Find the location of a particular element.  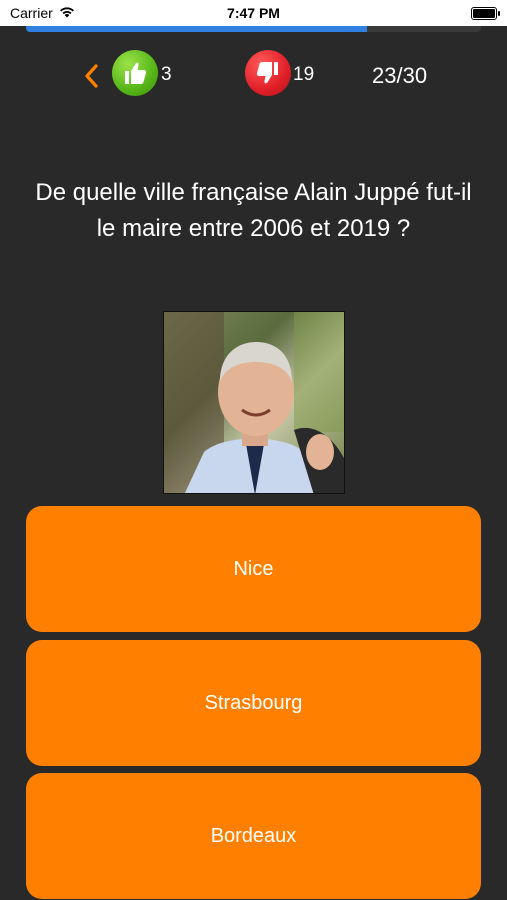

thumbs-up-icon is located at coordinates (136, 73).